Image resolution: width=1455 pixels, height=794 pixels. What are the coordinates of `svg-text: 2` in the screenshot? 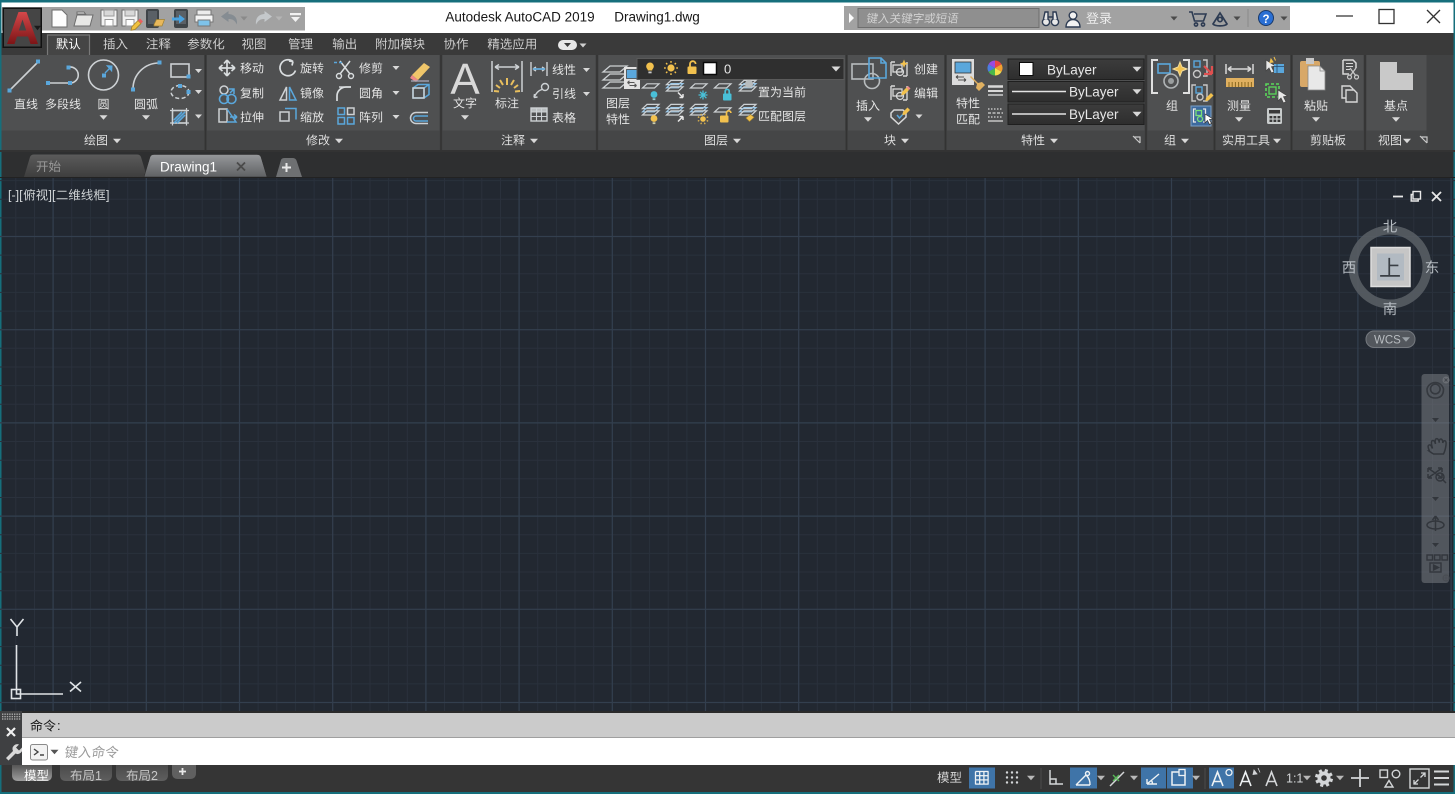 It's located at (154, 776).